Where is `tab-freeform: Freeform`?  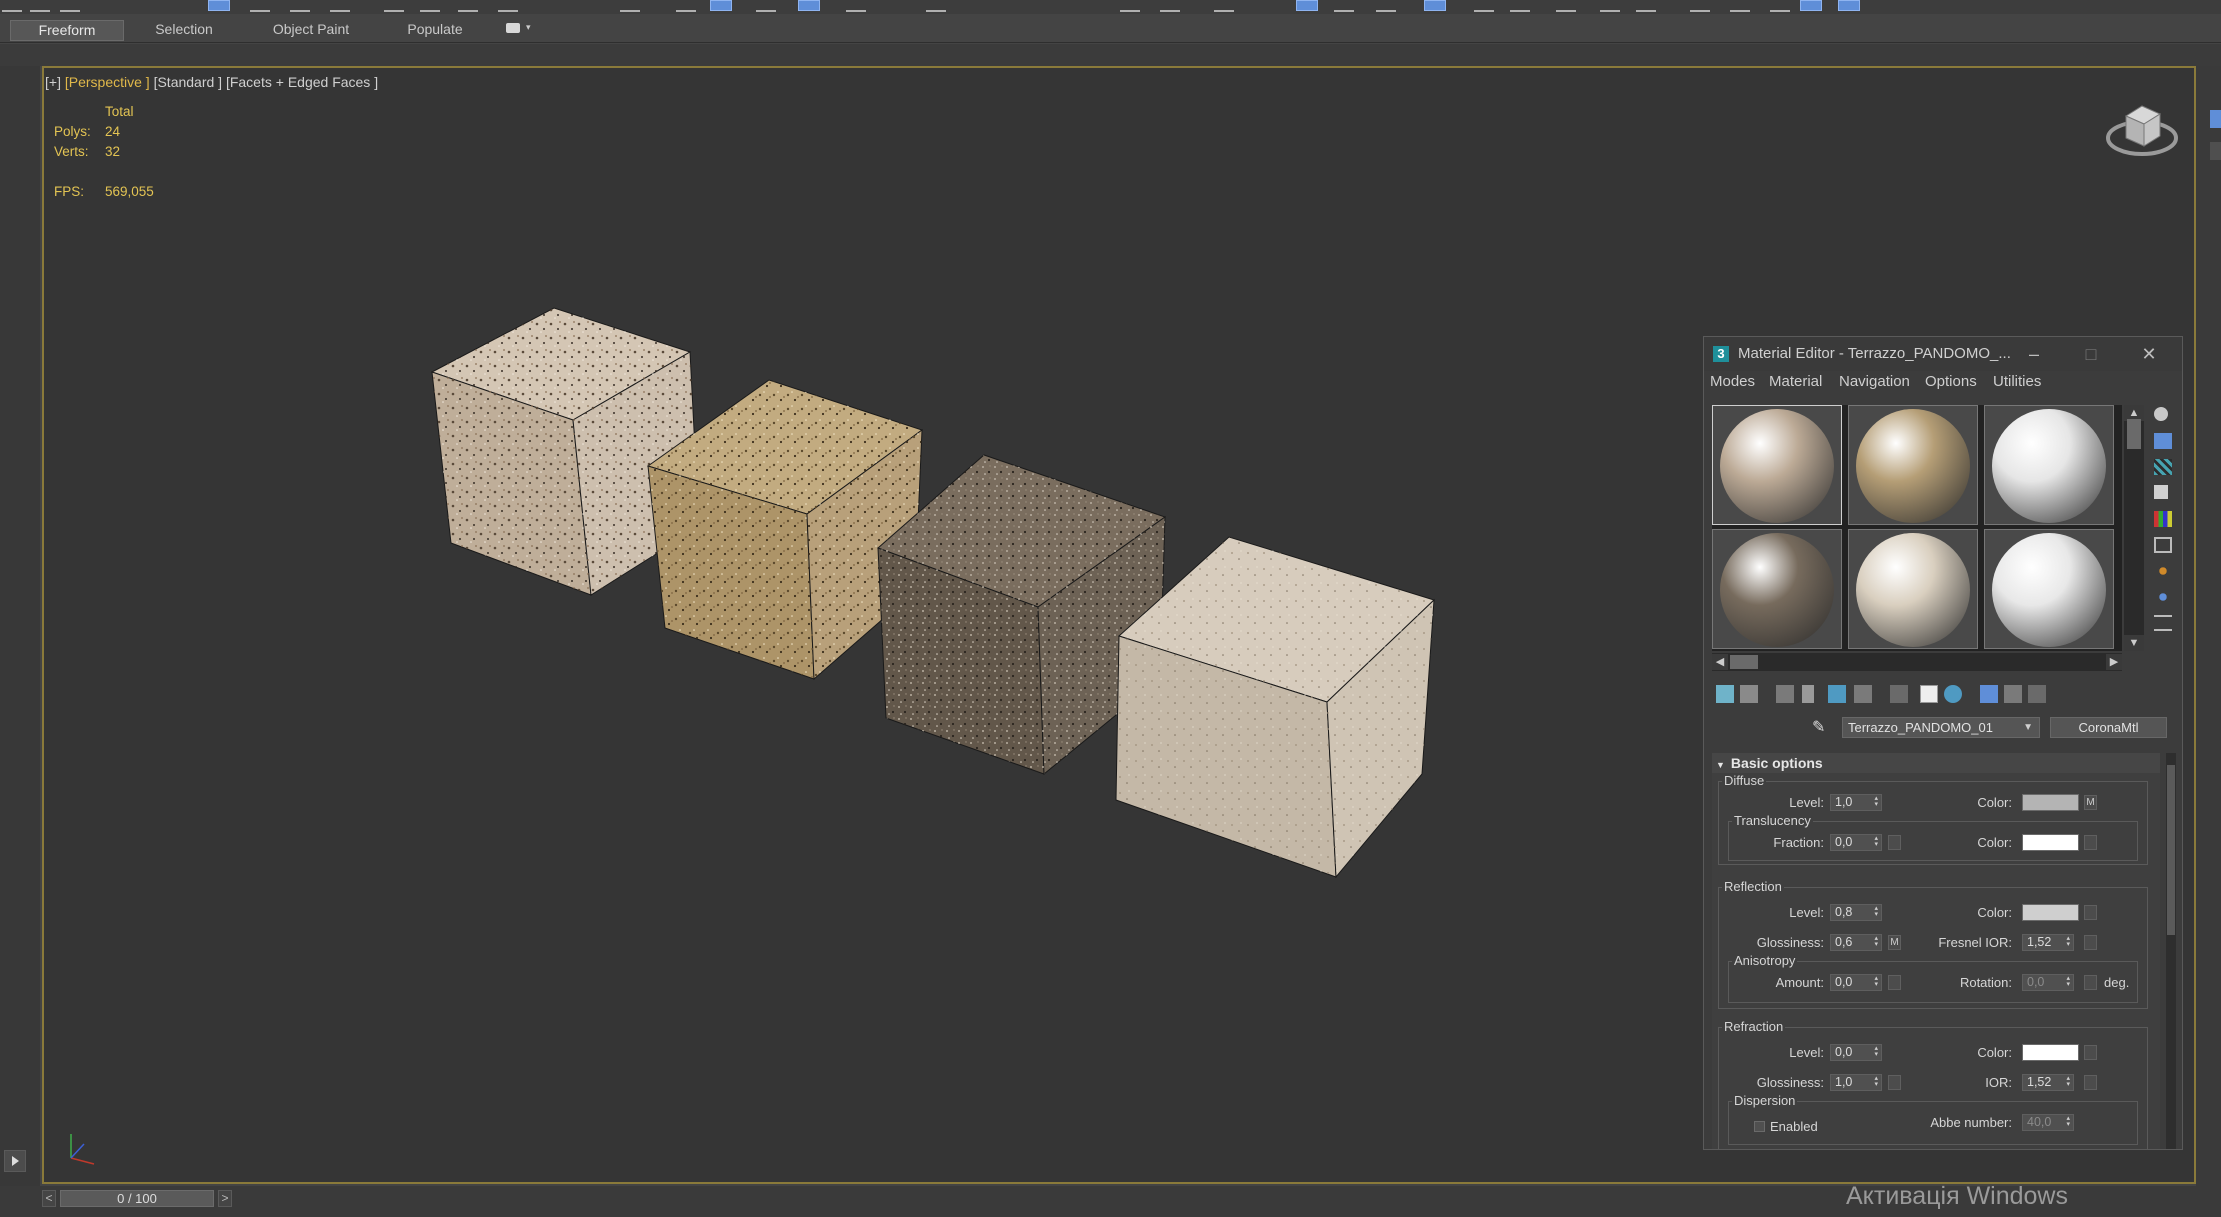
tab-freeform: Freeform is located at coordinates (67, 30).